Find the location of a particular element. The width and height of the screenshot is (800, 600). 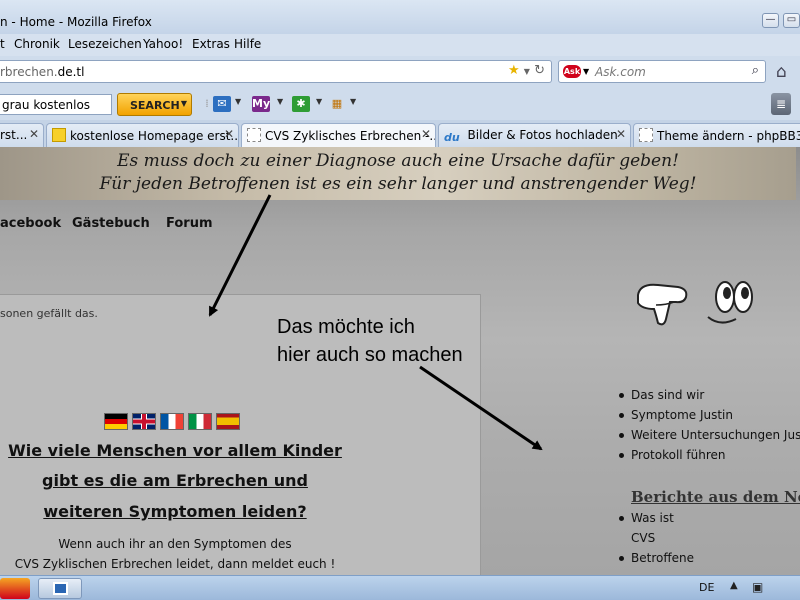

cartoon-hands-icon is located at coordinates (695, 303).